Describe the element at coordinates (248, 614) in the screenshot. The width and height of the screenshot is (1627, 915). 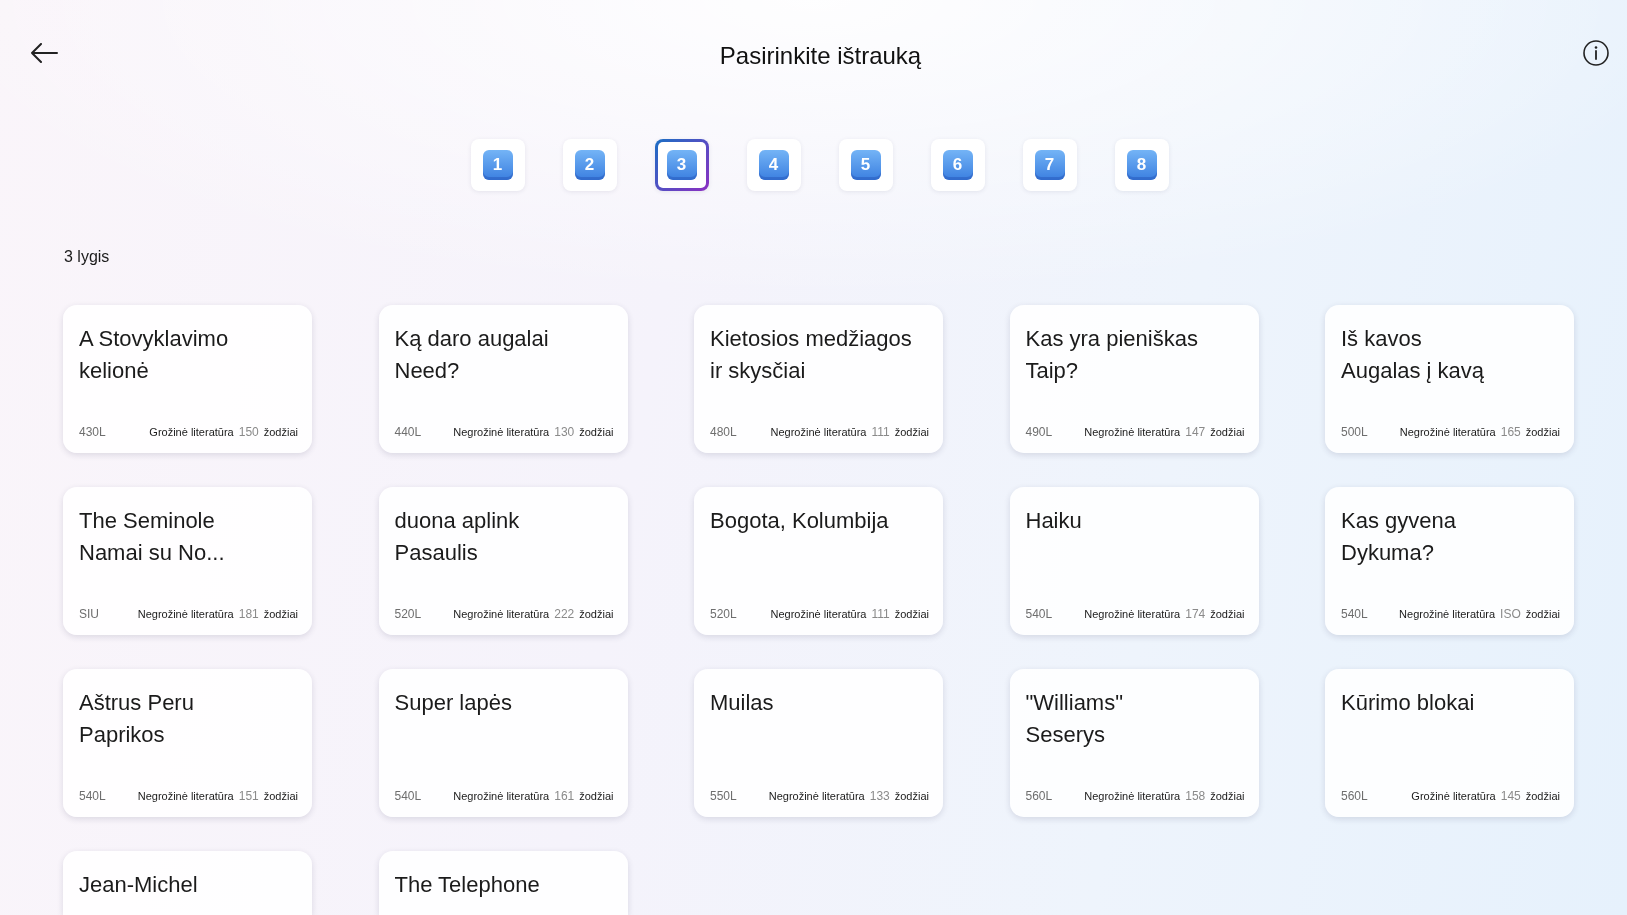
I see `word-count: 181` at that location.